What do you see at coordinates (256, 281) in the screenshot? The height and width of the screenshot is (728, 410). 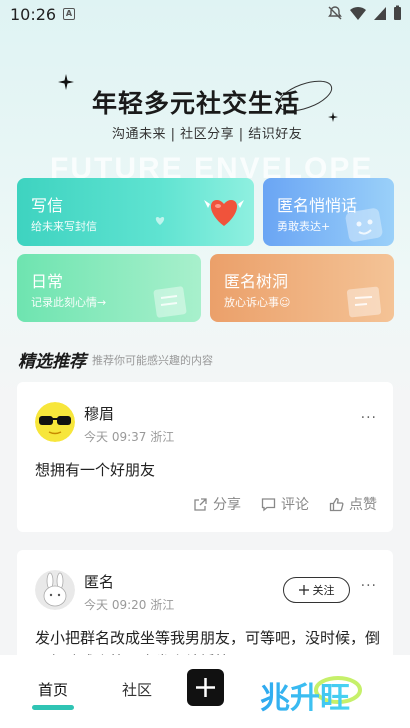 I see `tree-hole-title: 匿名树洞` at bounding box center [256, 281].